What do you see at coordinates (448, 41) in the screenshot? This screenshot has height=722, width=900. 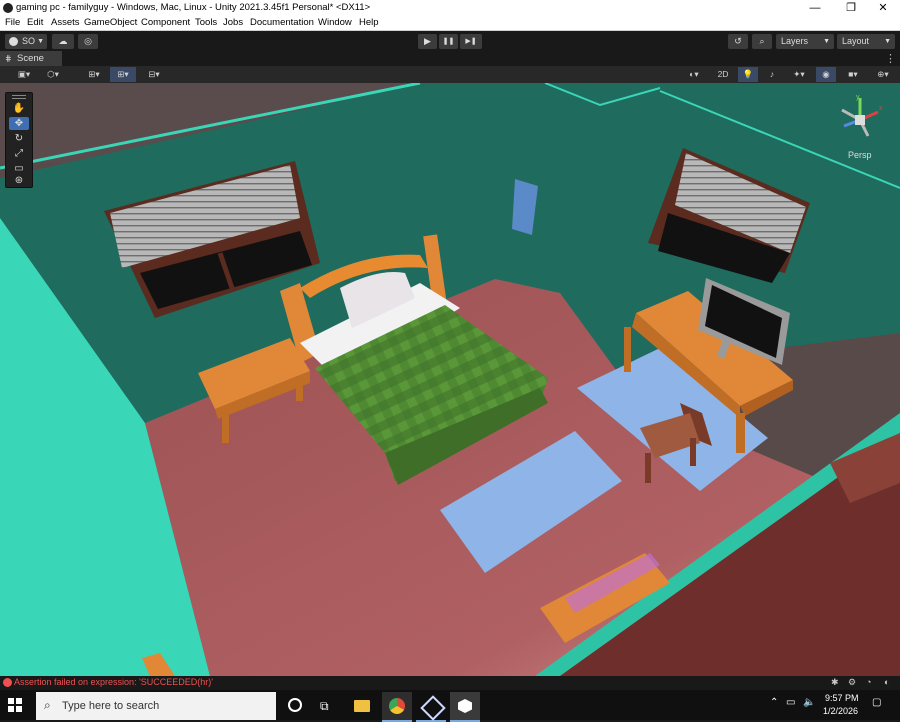 I see `pause-button: ❚❚` at bounding box center [448, 41].